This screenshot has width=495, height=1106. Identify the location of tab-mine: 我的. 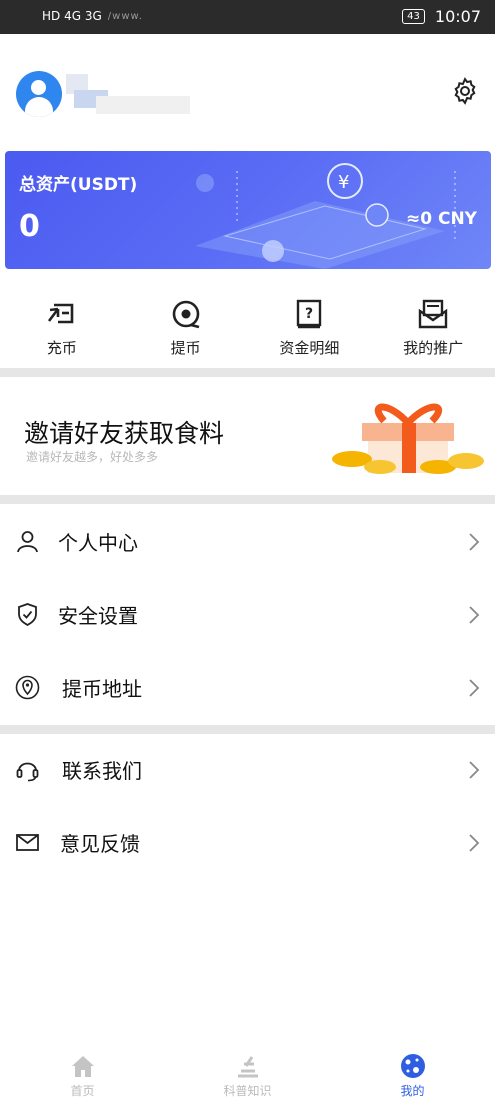
(412, 1076).